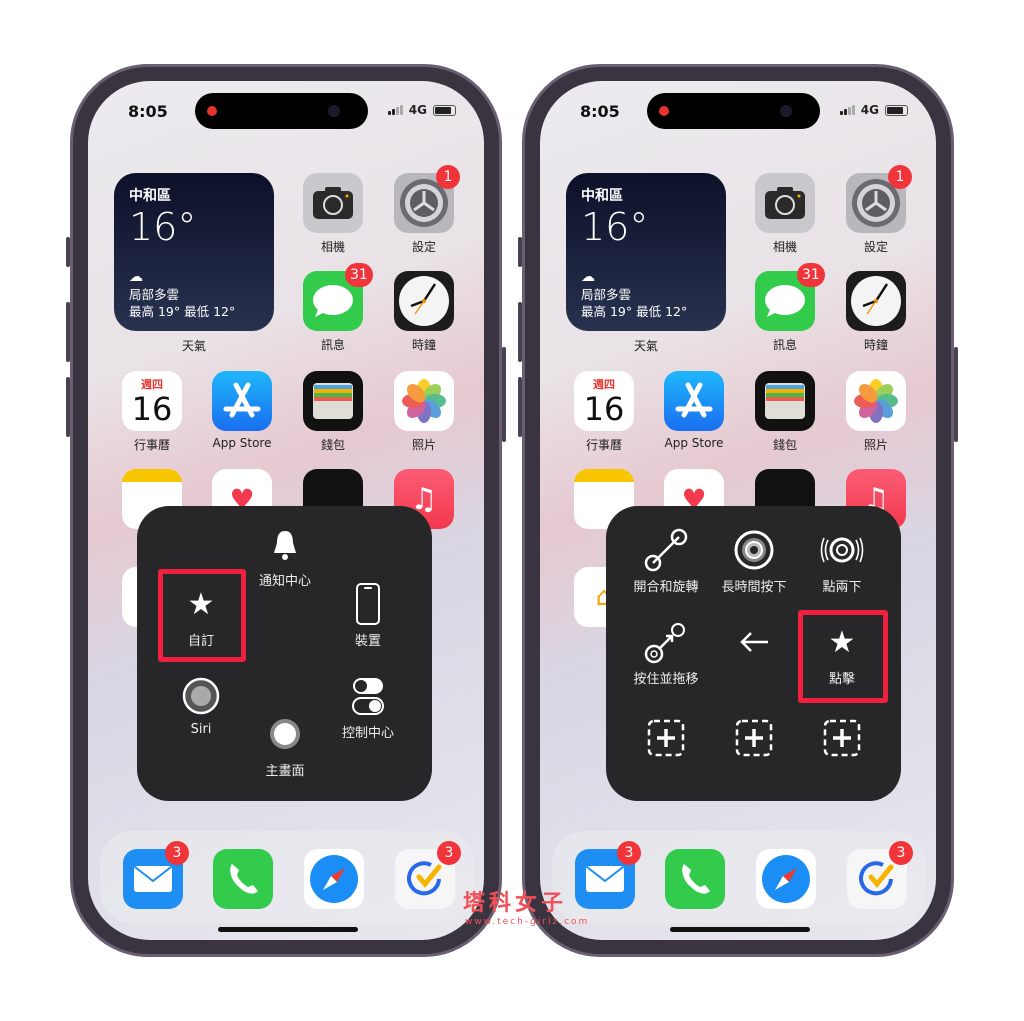 The image size is (1024, 1021). What do you see at coordinates (368, 604) in the screenshot?
I see `device-icon` at bounding box center [368, 604].